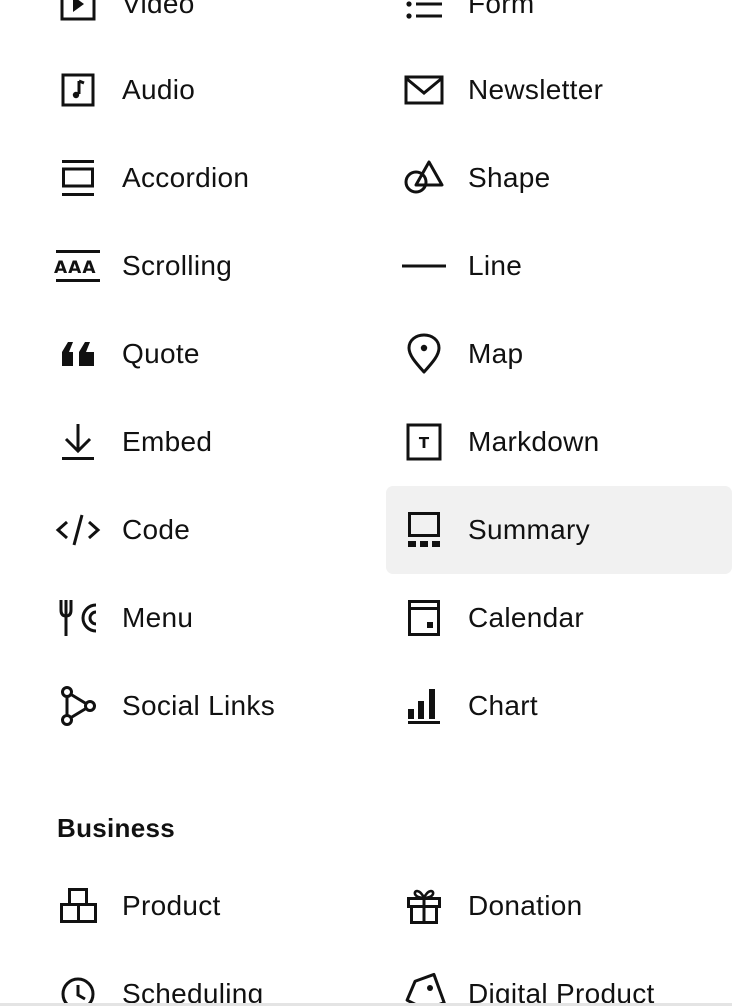 Image resolution: width=732 pixels, height=1006 pixels. I want to click on block-item-menu: Menu, so click(173, 618).